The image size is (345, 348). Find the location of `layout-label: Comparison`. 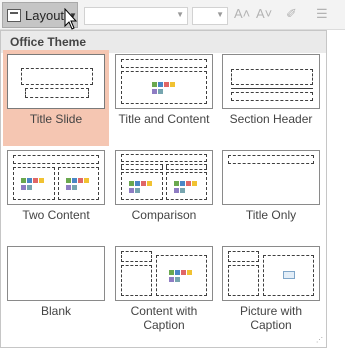

layout-label: Comparison is located at coordinates (164, 215).